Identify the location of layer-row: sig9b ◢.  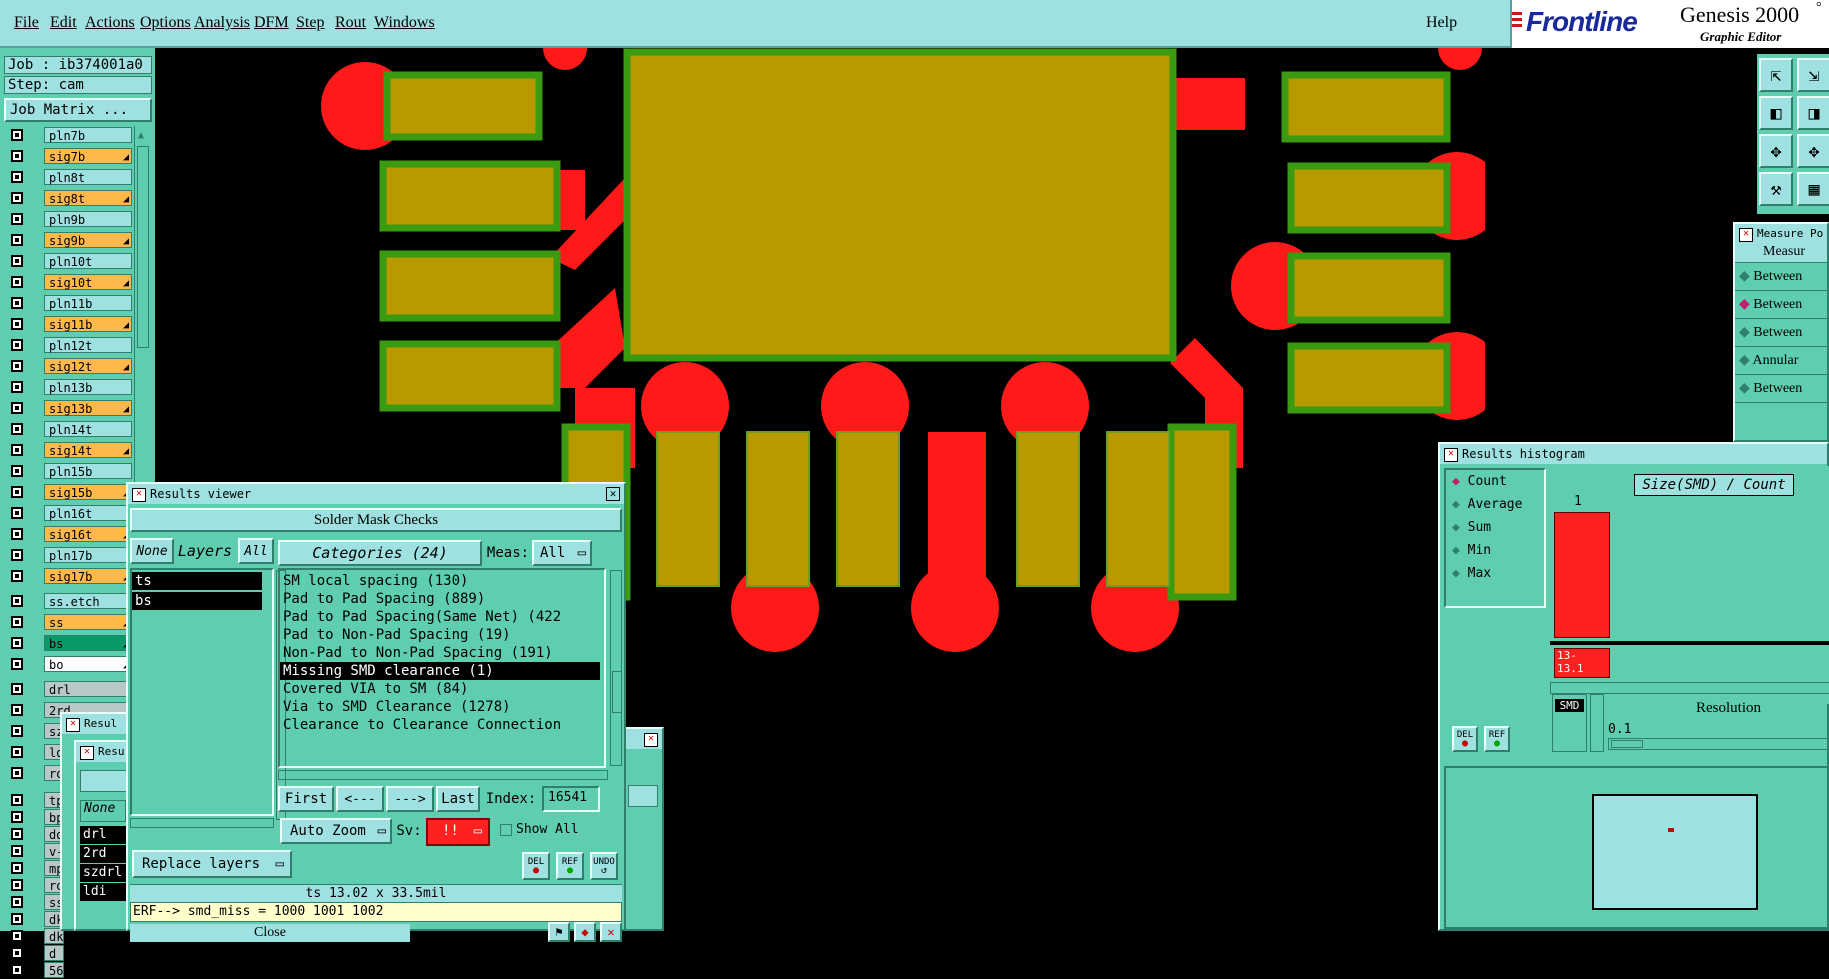
(70, 240).